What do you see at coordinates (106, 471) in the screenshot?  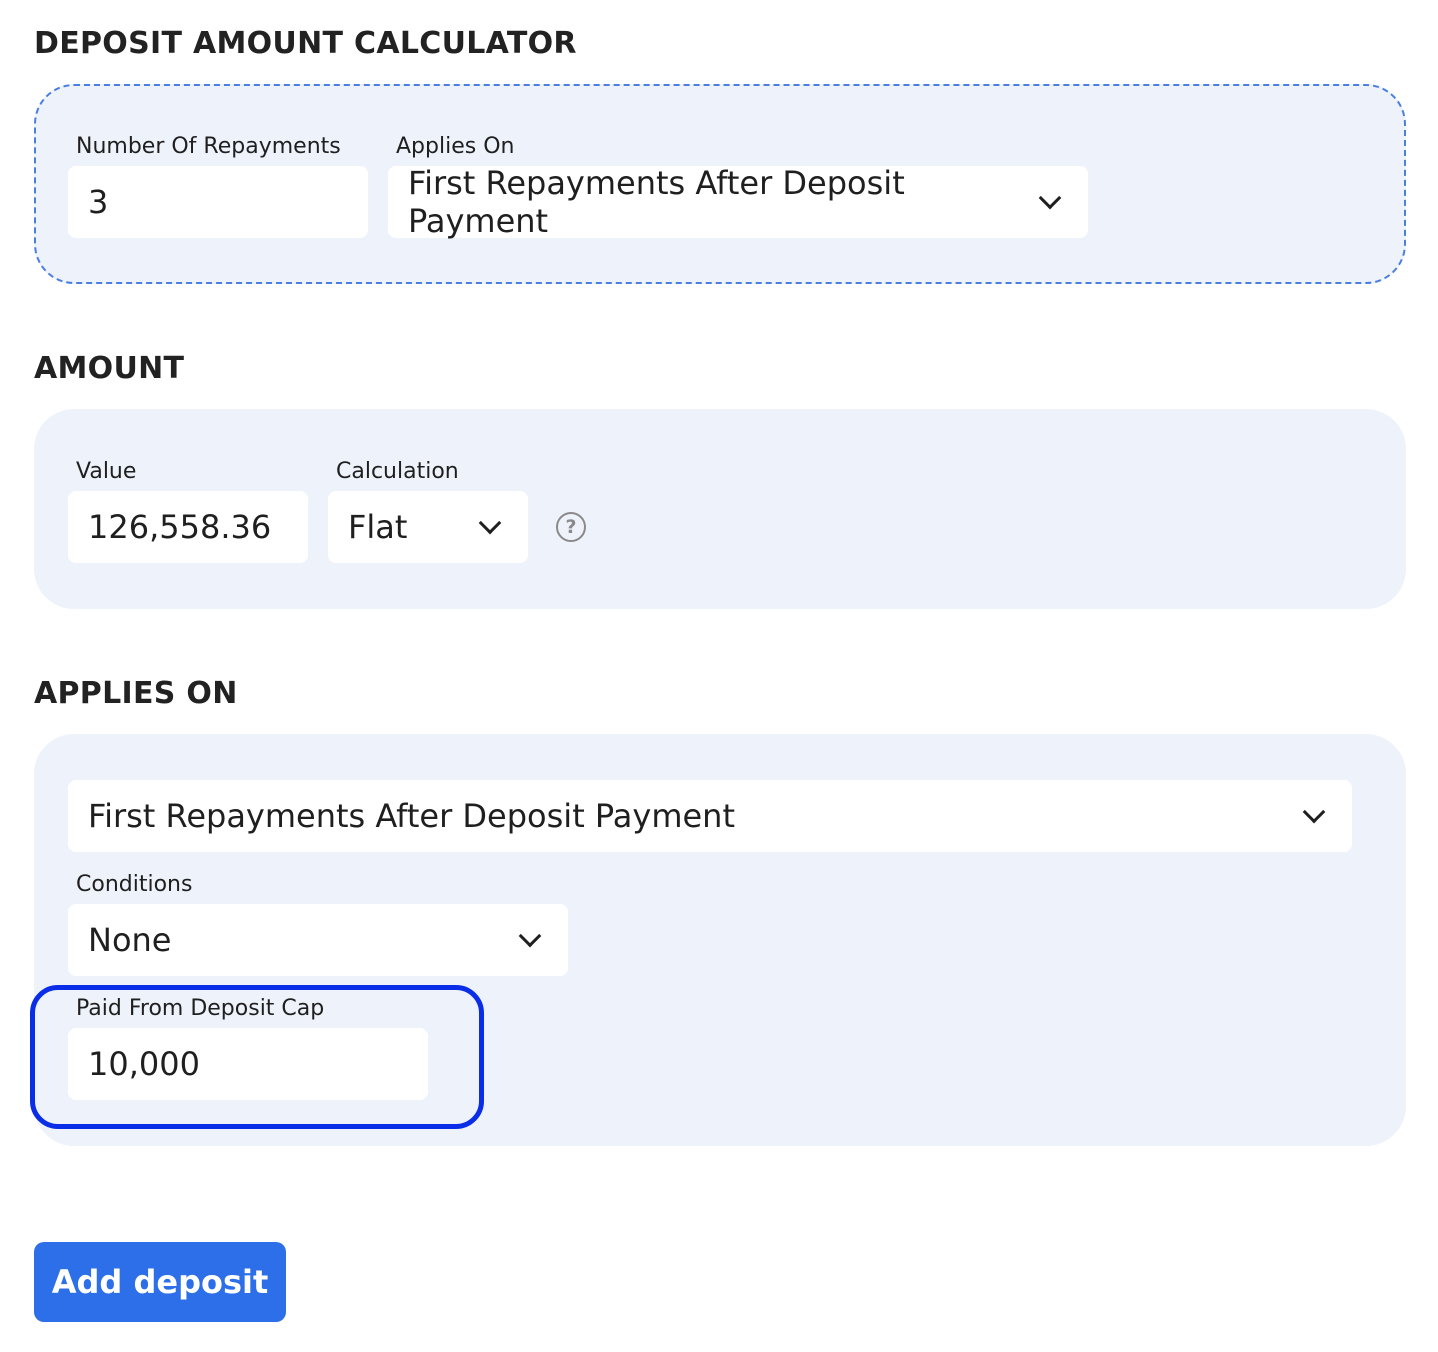 I see `value-label: Value` at bounding box center [106, 471].